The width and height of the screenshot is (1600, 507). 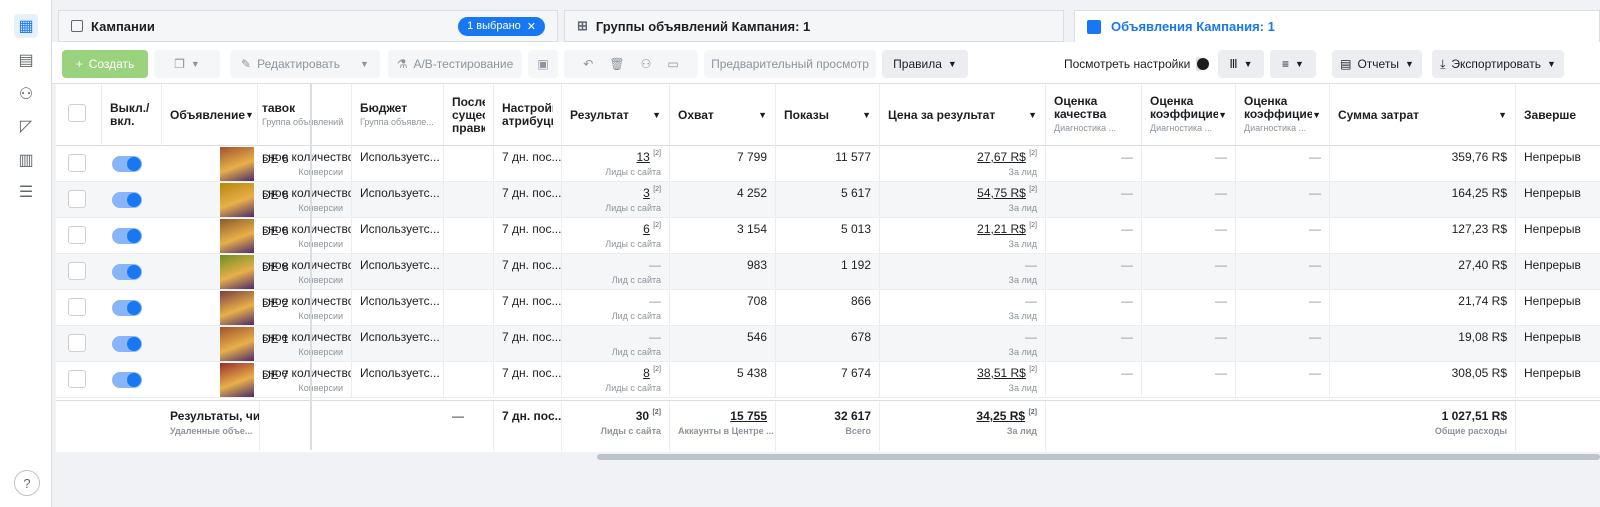 What do you see at coordinates (1080, 108) in the screenshot?
I see `col-quality-label: Оценка качества` at bounding box center [1080, 108].